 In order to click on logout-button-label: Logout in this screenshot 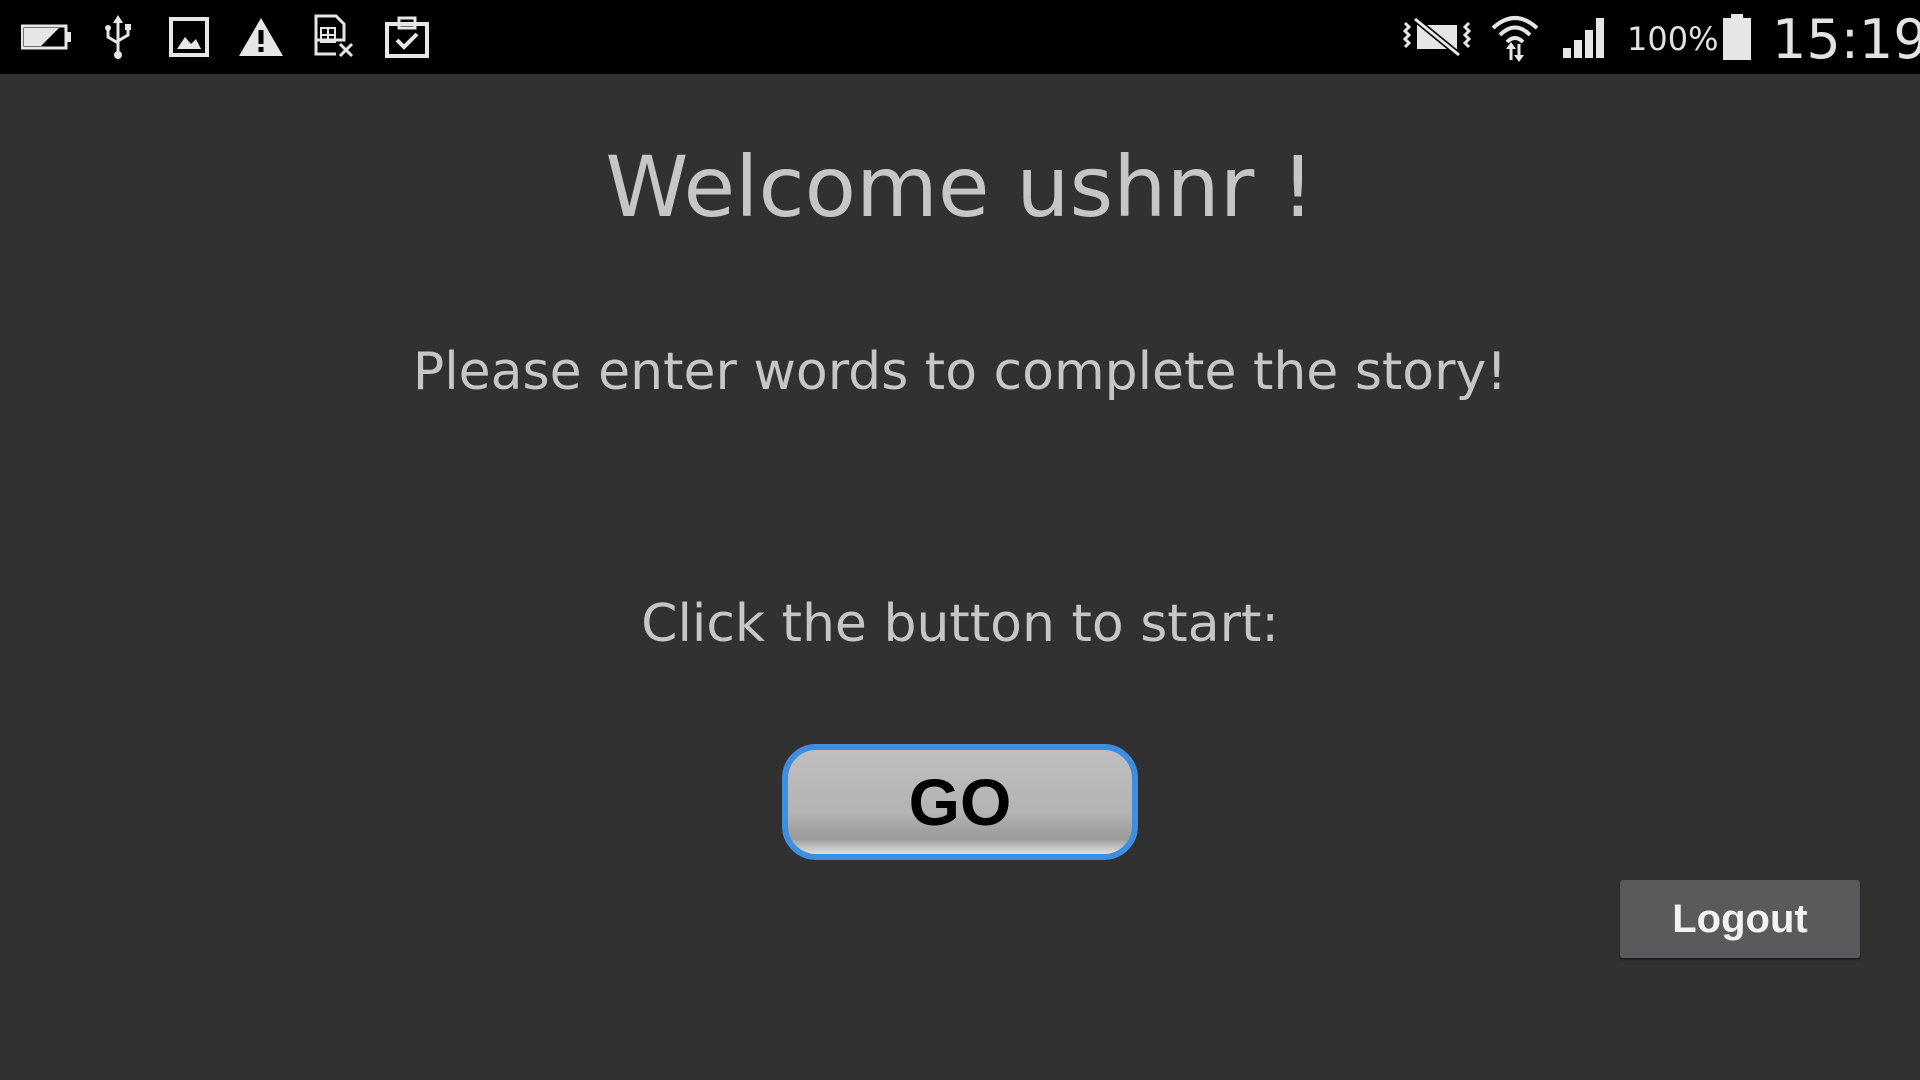, I will do `click(1740, 918)`.